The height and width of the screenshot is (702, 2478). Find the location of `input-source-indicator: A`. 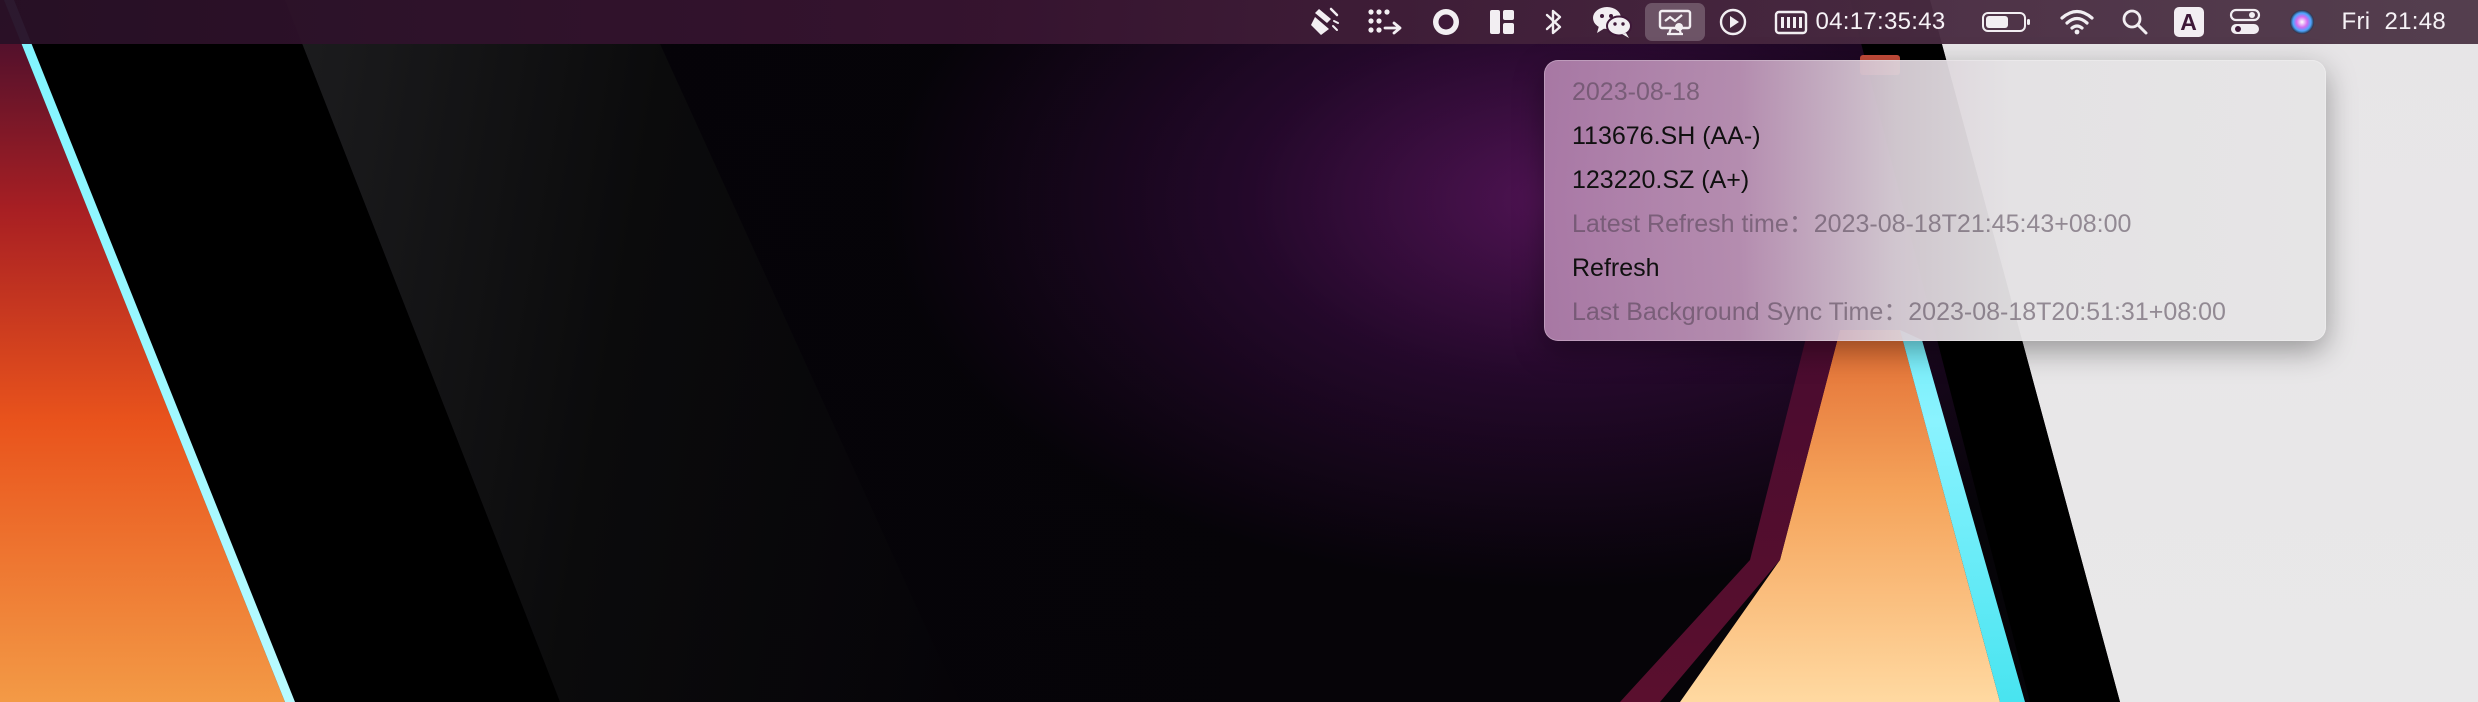

input-source-indicator: A is located at coordinates (2189, 22).